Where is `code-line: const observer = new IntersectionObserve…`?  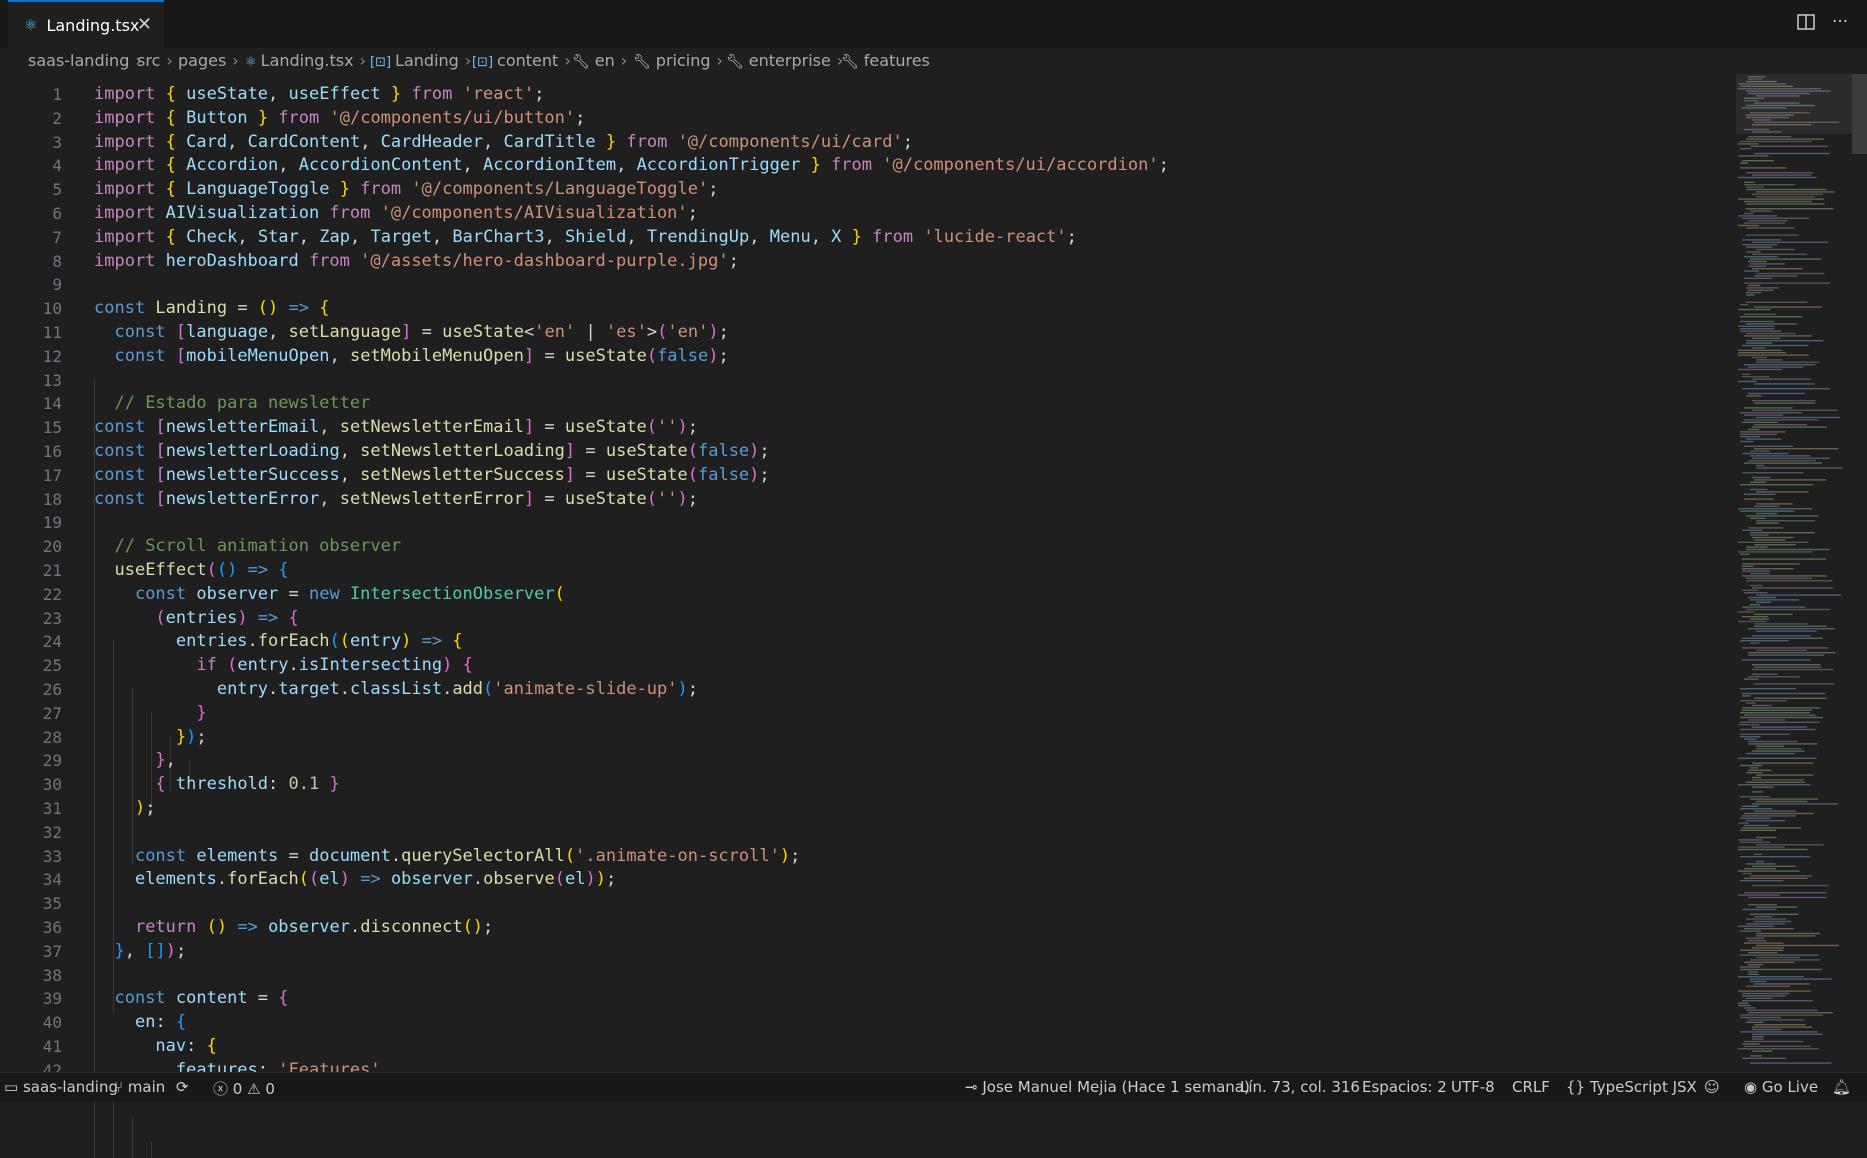 code-line: const observer = new IntersectionObserve… is located at coordinates (329, 594).